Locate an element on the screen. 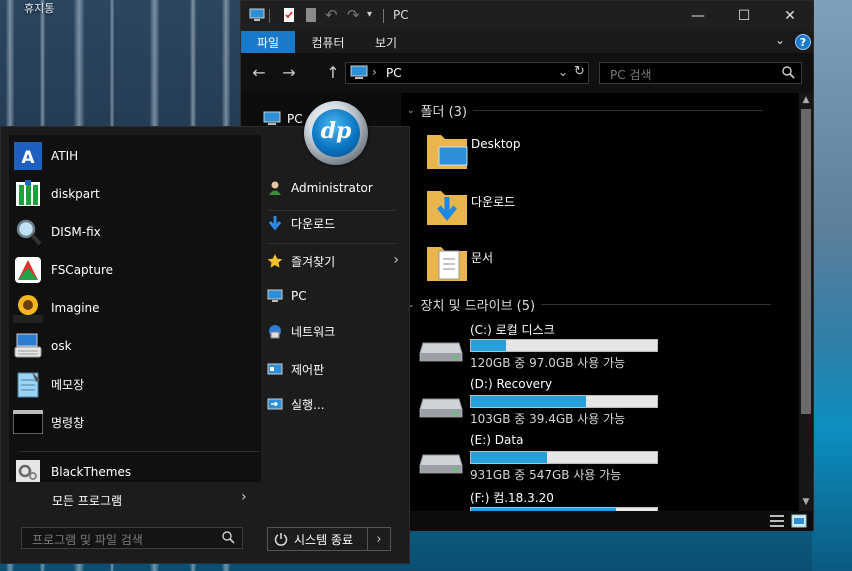 This screenshot has height=571, width=852. drives-group-header: ⌄ 장치 및 드라이브 (5) is located at coordinates (589, 304).